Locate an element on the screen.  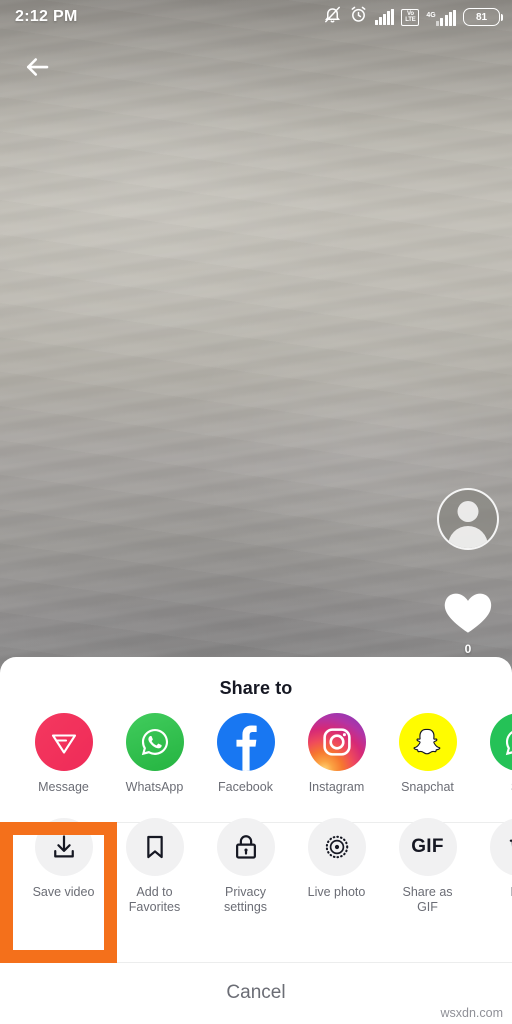
silent-bell-icon is located at coordinates (332, 17).